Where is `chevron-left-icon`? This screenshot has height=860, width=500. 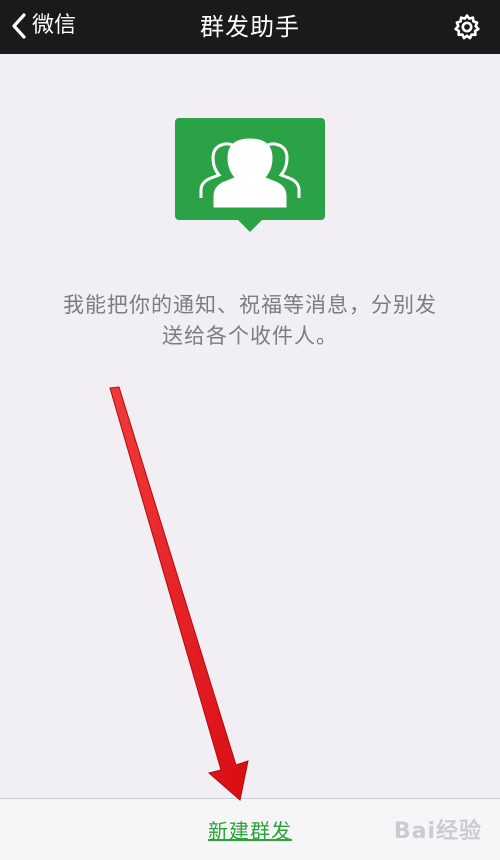 chevron-left-icon is located at coordinates (19, 26).